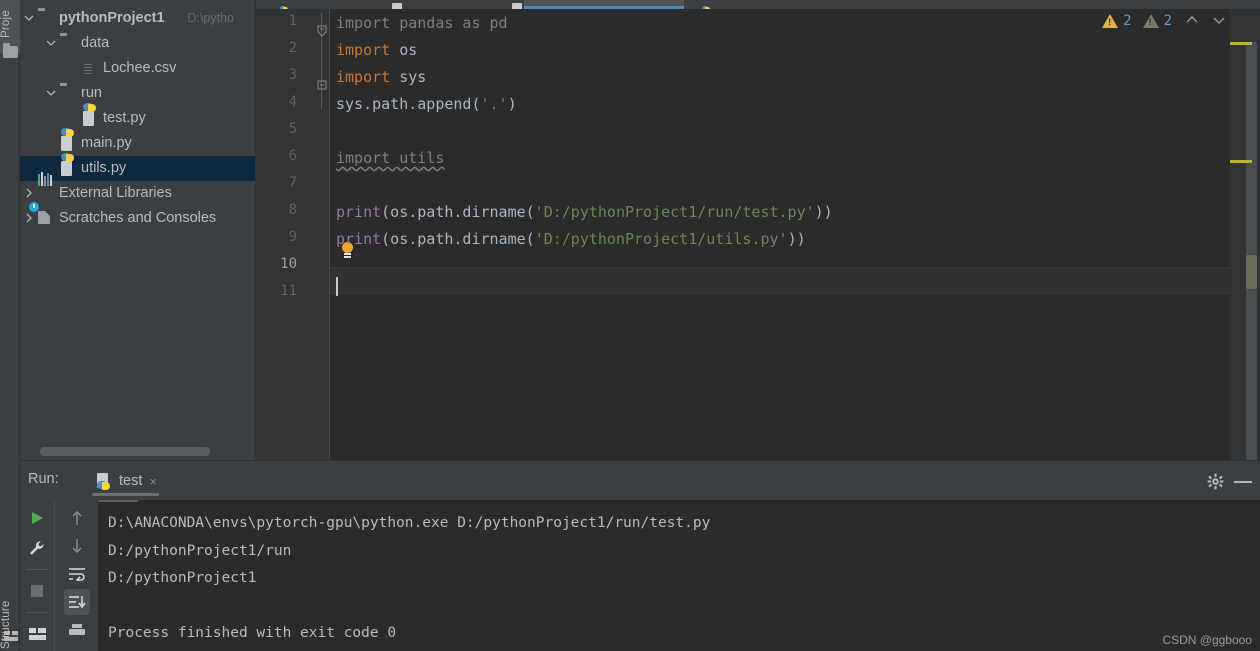 The image size is (1260, 651). Describe the element at coordinates (292, 183) in the screenshot. I see `line-number: 7` at that location.